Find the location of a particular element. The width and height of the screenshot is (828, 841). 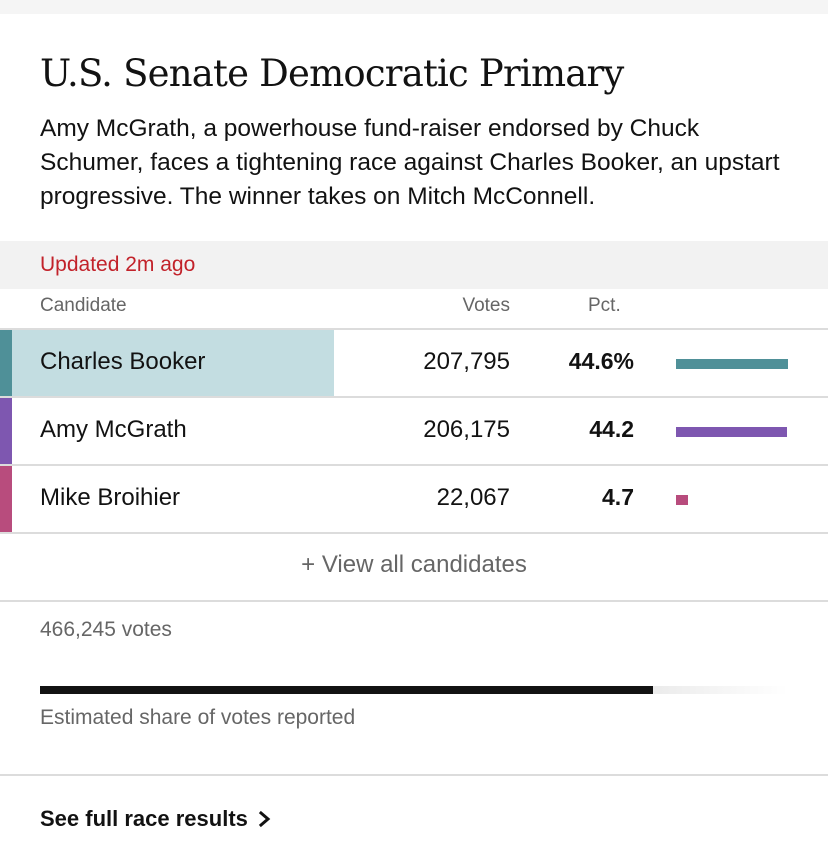

column-header-votes: Votes is located at coordinates (486, 305).